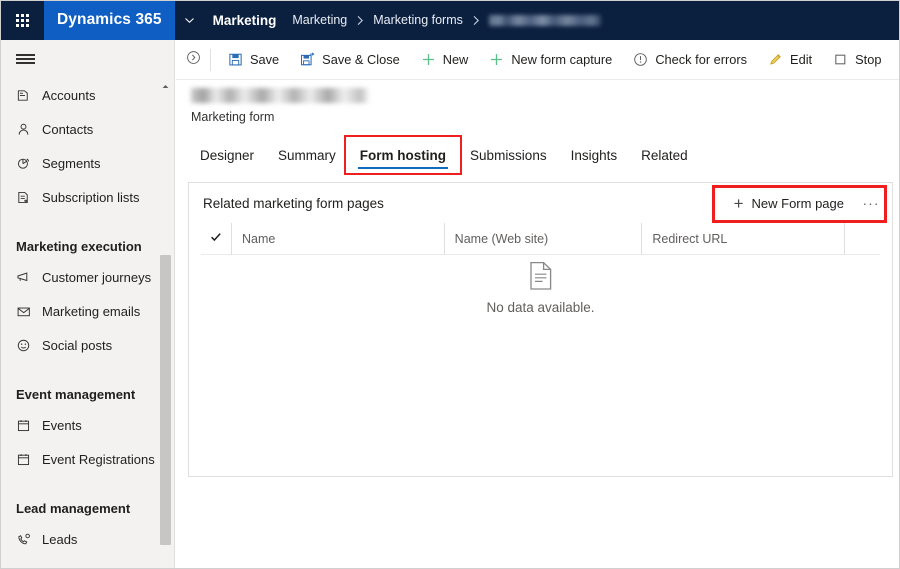 Image resolution: width=900 pixels, height=569 pixels. I want to click on tab-summary-label: Summary, so click(307, 155).